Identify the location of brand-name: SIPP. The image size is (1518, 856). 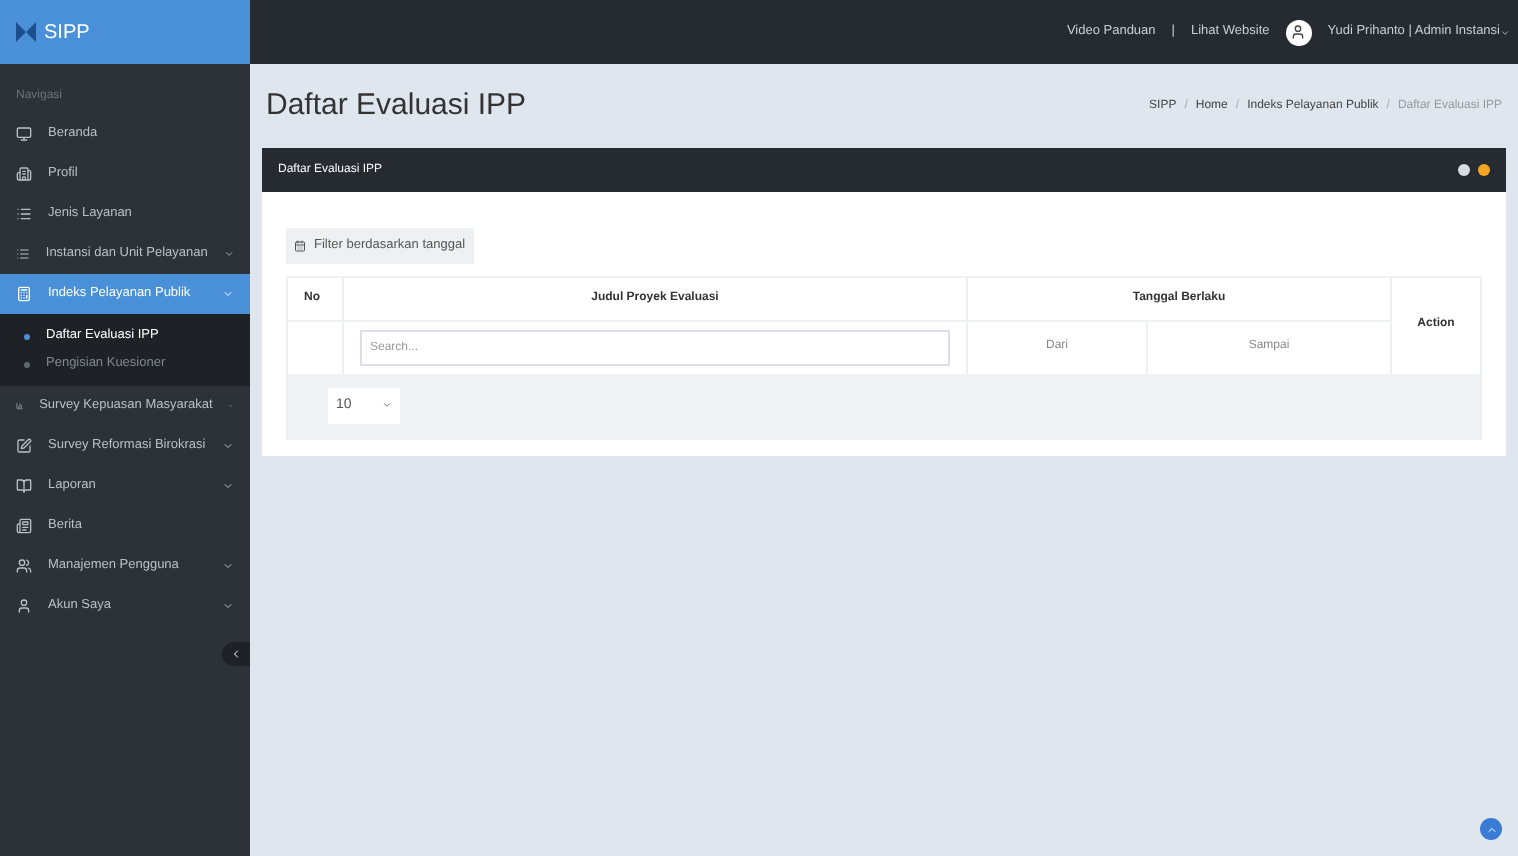
(67, 33).